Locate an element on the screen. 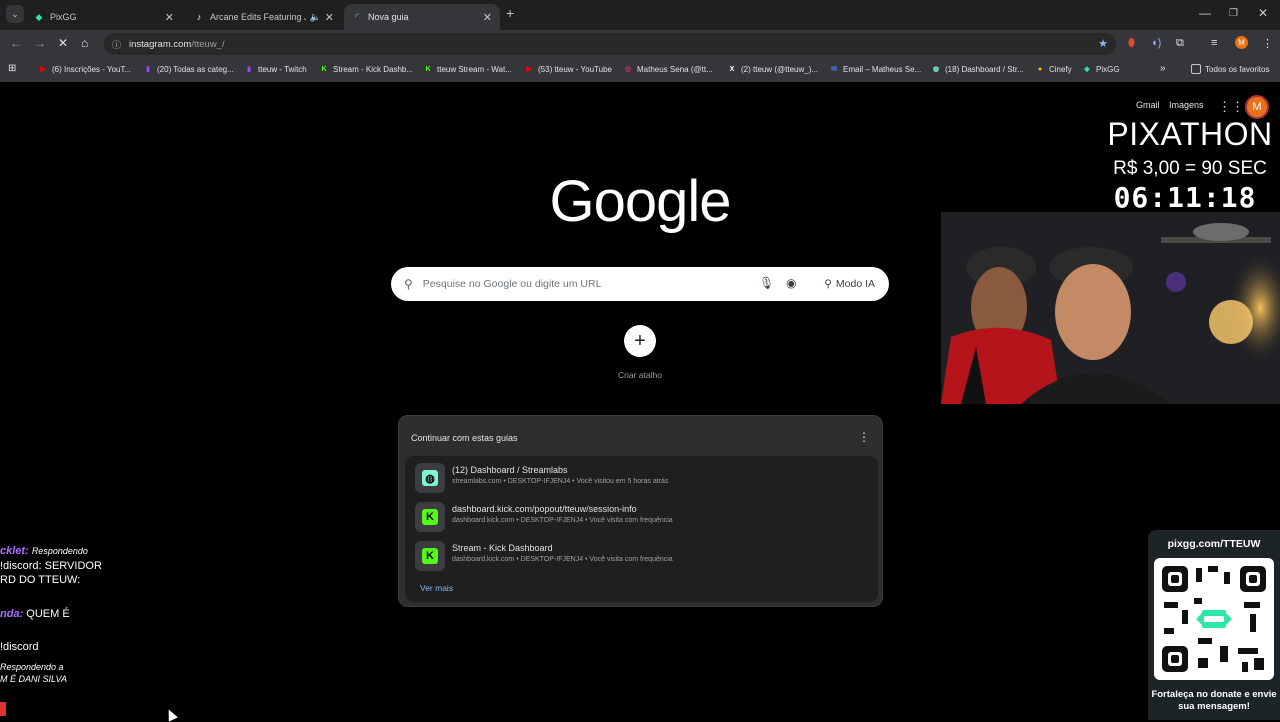 This screenshot has height=722, width=1280. card-options-icon: ⋮ is located at coordinates (864, 437).